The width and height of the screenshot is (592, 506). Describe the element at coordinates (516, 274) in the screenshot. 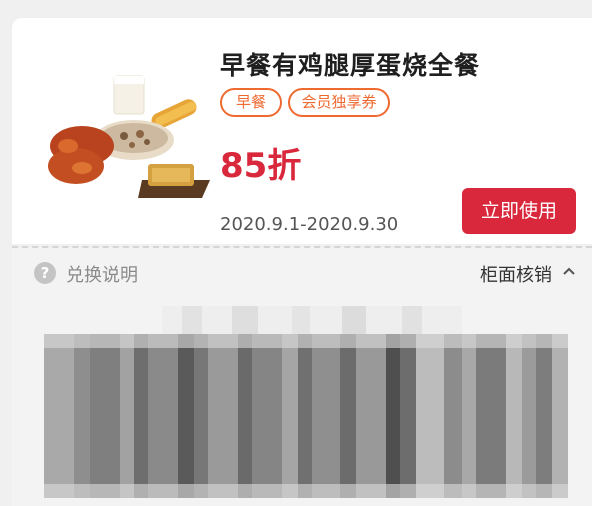

I see `counter-verify-toggle: 柜面核销` at that location.